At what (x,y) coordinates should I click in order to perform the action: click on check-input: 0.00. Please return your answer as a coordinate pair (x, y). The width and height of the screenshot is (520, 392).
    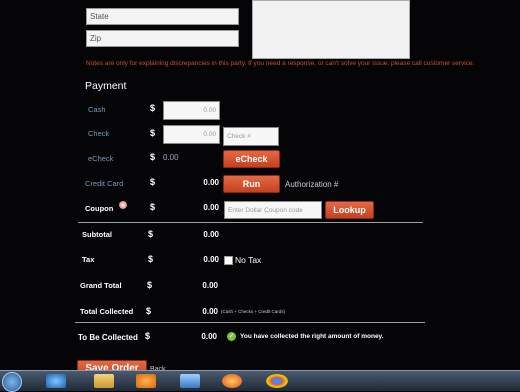
    Looking at the image, I should click on (191, 134).